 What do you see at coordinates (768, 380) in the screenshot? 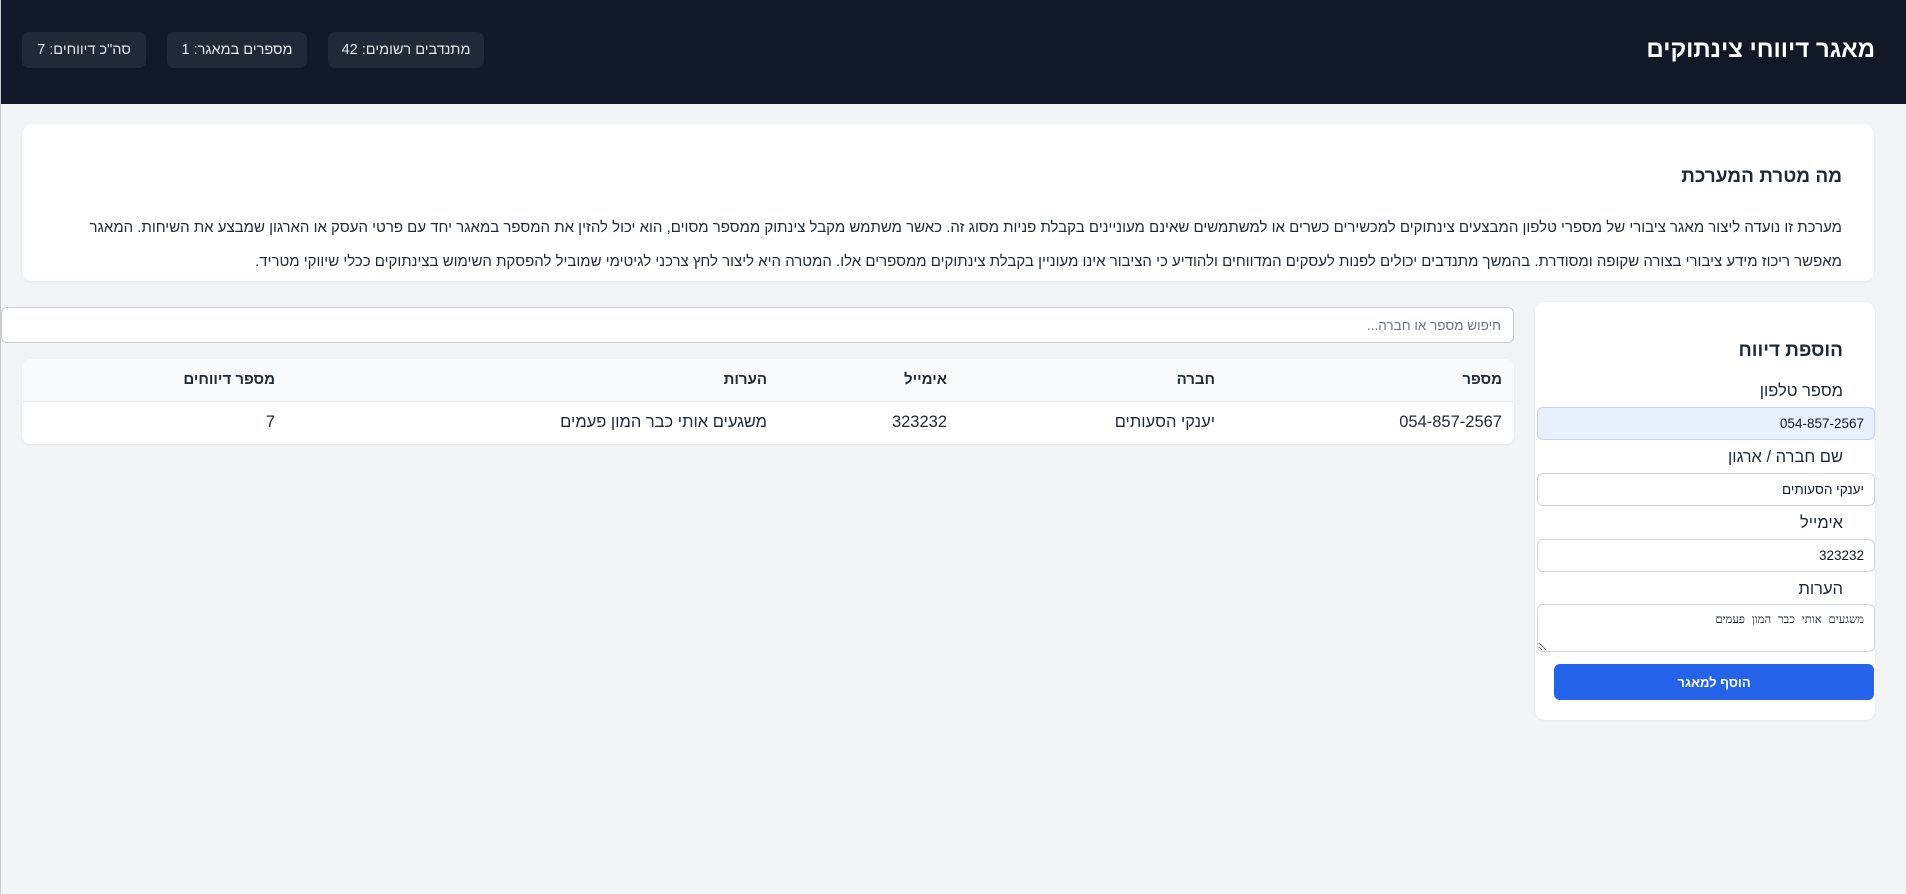
I see `table-header-row: מספר חברה אימייל הערות מספר דיווחים` at bounding box center [768, 380].